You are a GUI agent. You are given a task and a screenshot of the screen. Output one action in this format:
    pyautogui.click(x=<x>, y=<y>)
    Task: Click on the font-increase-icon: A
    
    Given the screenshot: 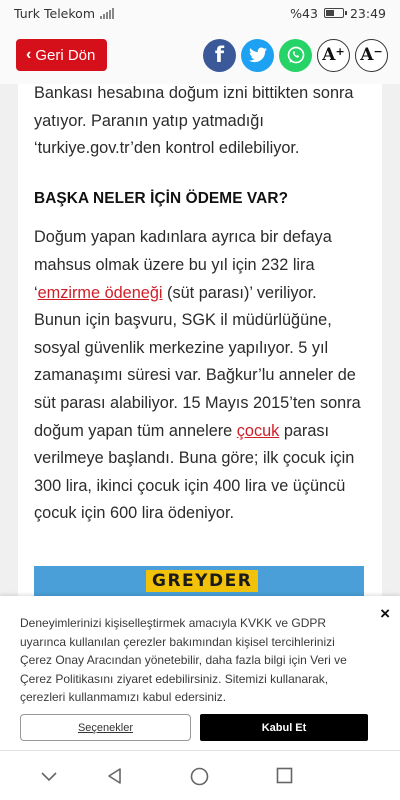 What is the action you would take?
    pyautogui.click(x=329, y=55)
    